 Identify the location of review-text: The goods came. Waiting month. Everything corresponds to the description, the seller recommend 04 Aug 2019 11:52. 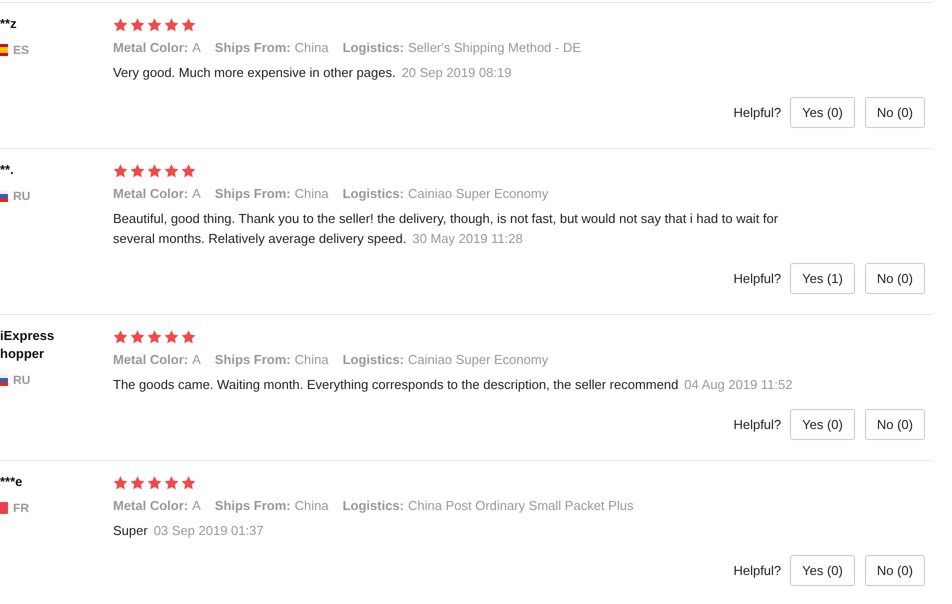
(452, 385).